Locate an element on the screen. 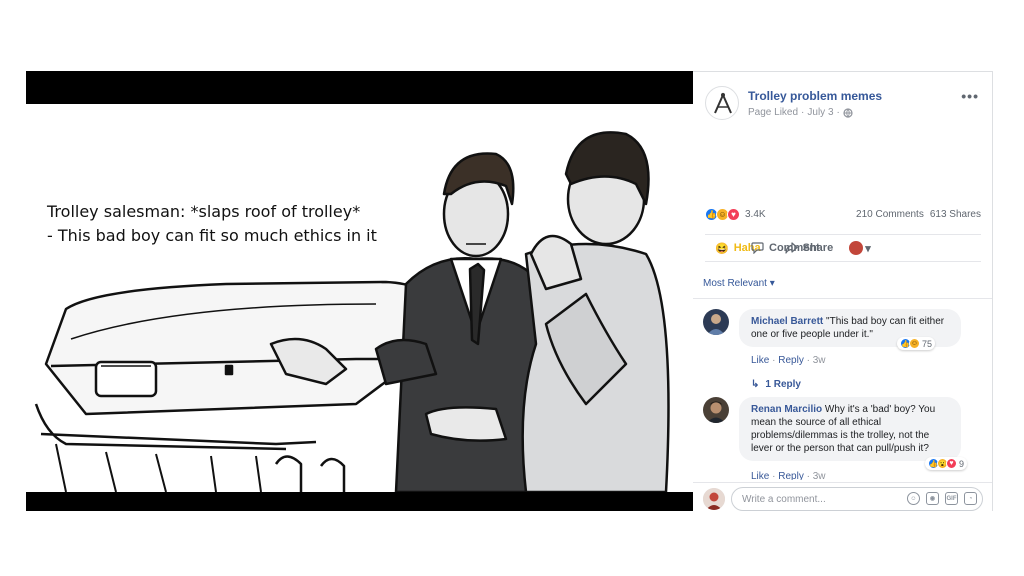 Image resolution: width=1024 pixels, height=576 pixels. post-actions: 😆 Haha Comment Share ▾ is located at coordinates (843, 248).